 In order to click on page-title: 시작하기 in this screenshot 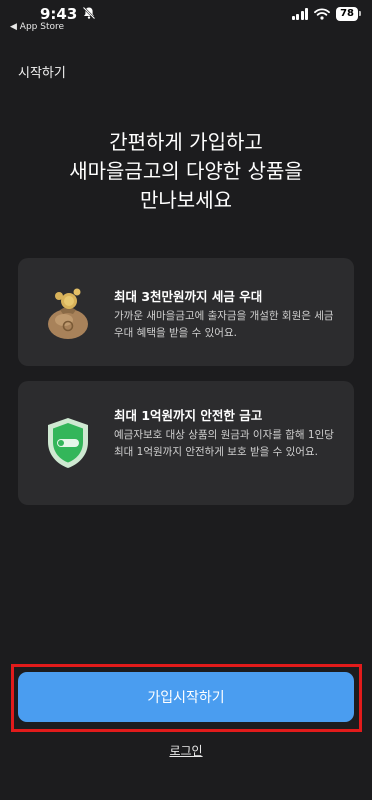, I will do `click(42, 73)`.